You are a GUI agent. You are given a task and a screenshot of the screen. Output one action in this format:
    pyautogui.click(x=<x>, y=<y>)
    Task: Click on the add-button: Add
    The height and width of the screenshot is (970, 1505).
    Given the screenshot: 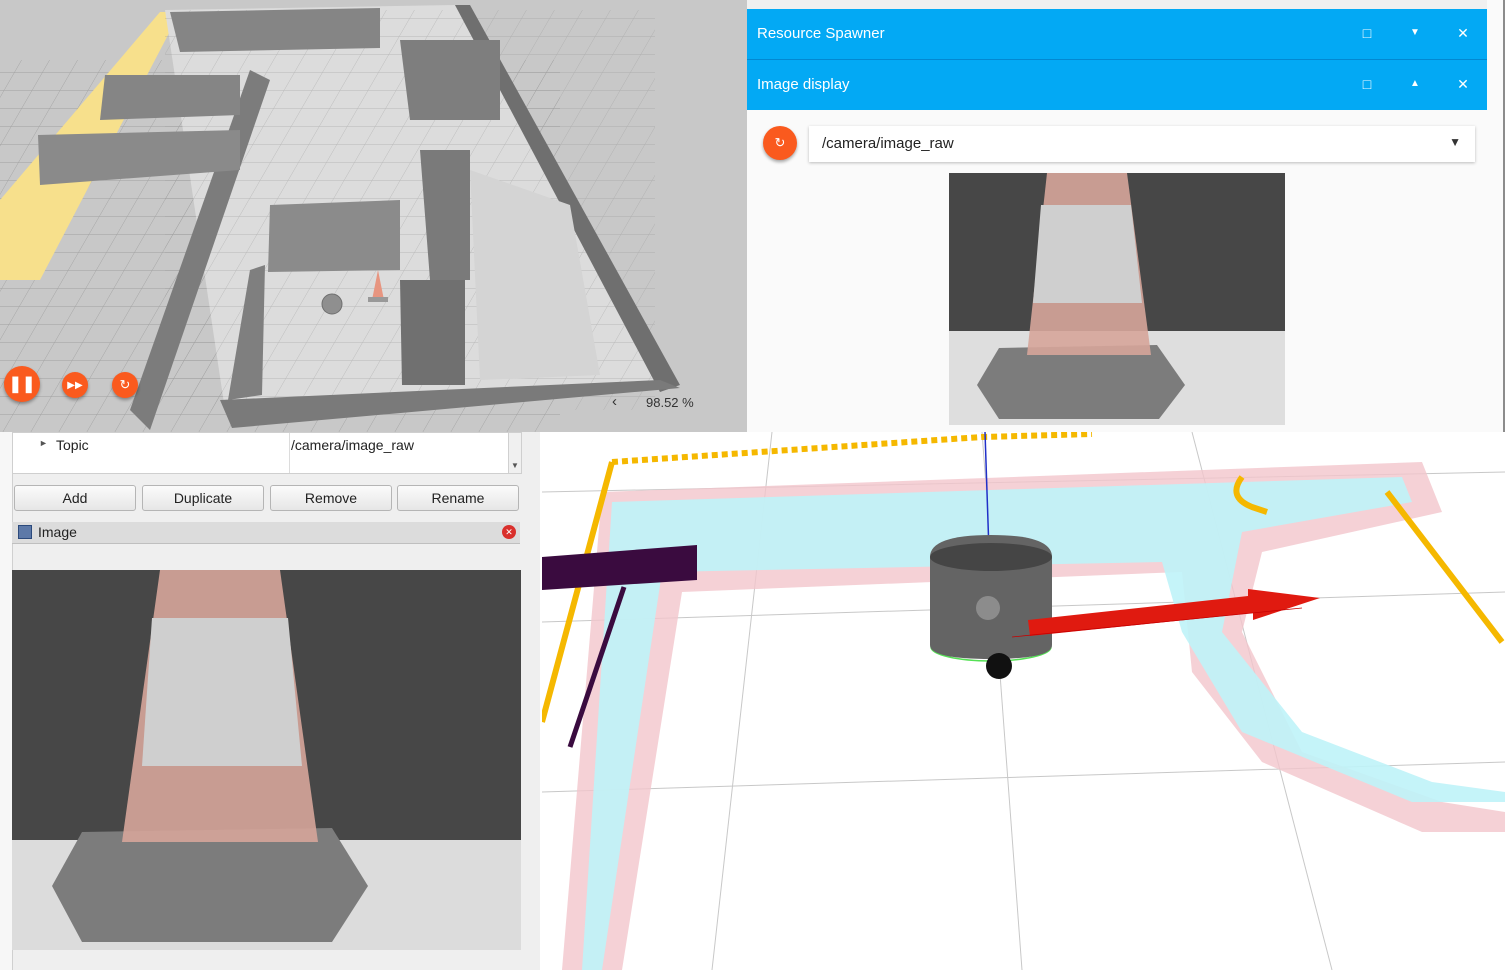 What is the action you would take?
    pyautogui.click(x=75, y=498)
    